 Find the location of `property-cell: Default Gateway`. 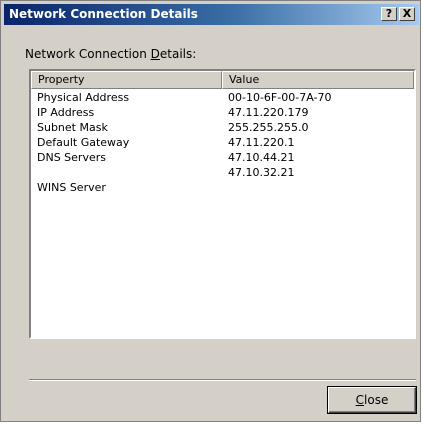

property-cell: Default Gateway is located at coordinates (83, 142).